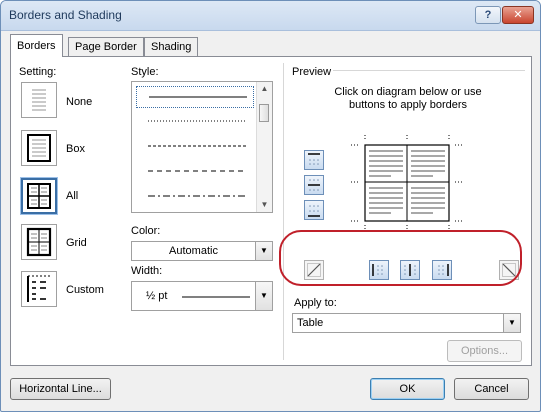  Describe the element at coordinates (264, 147) in the screenshot. I see `style-scrollbar: ▲ ▼` at that location.